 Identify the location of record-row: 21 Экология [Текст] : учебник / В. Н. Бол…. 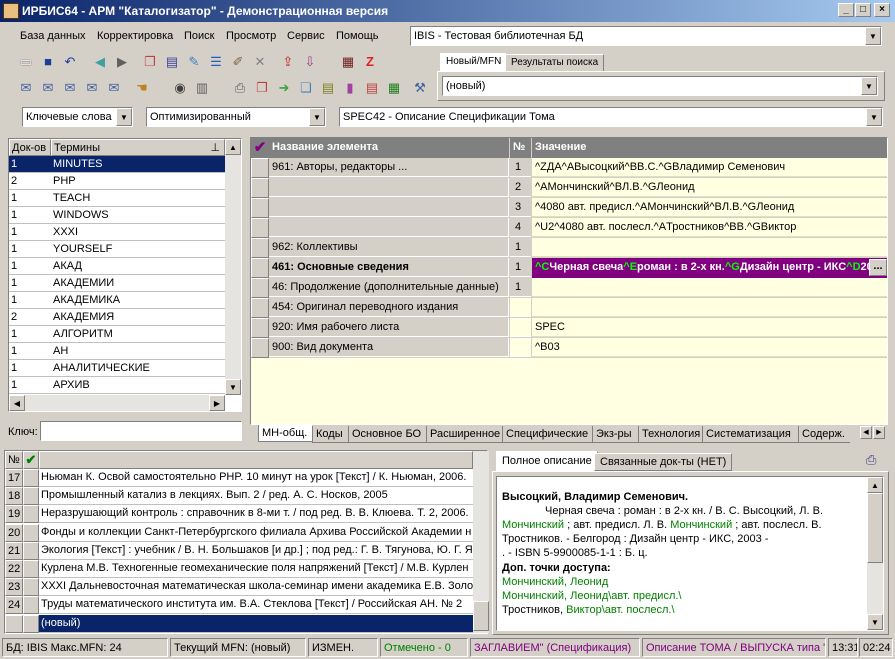
(239, 550).